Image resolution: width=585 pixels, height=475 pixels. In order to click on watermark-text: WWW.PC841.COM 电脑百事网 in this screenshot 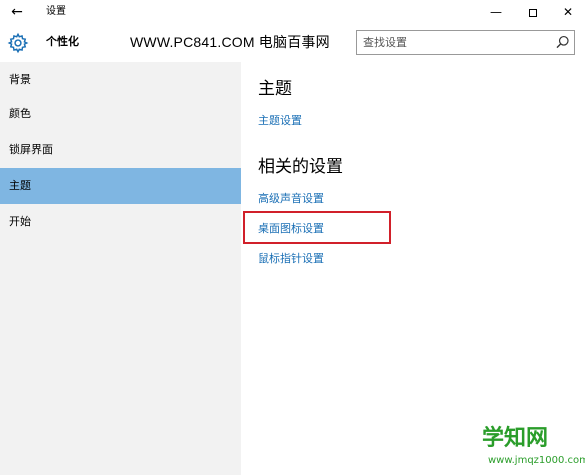, I will do `click(230, 42)`.